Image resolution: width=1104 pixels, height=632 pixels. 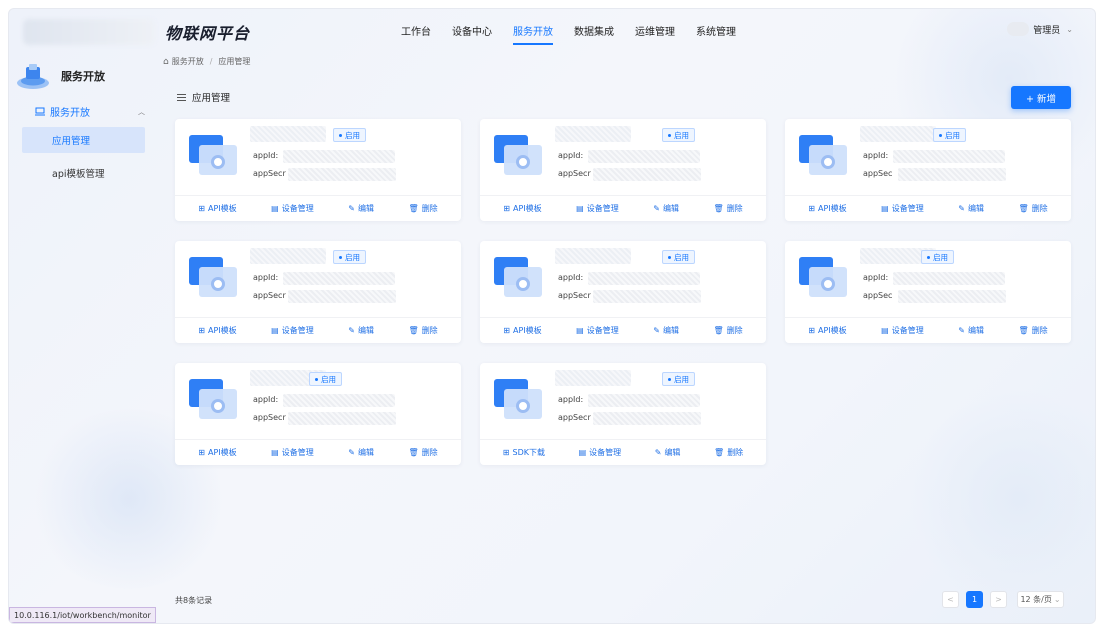 I want to click on action-label: SDK下载, so click(x=528, y=452).